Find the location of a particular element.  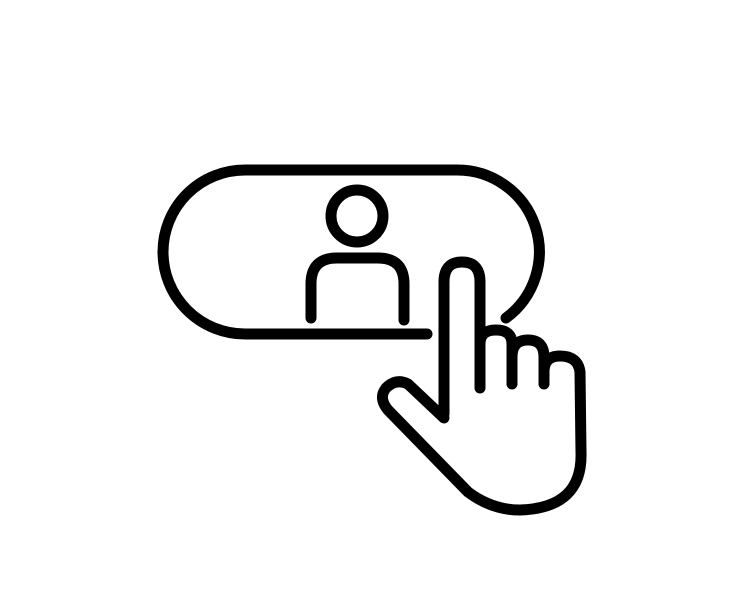

user-avatar-icon is located at coordinates (357, 255).